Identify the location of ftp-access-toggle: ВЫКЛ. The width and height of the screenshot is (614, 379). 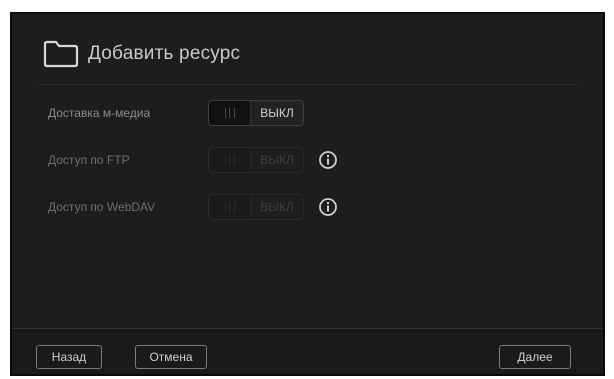
(256, 160).